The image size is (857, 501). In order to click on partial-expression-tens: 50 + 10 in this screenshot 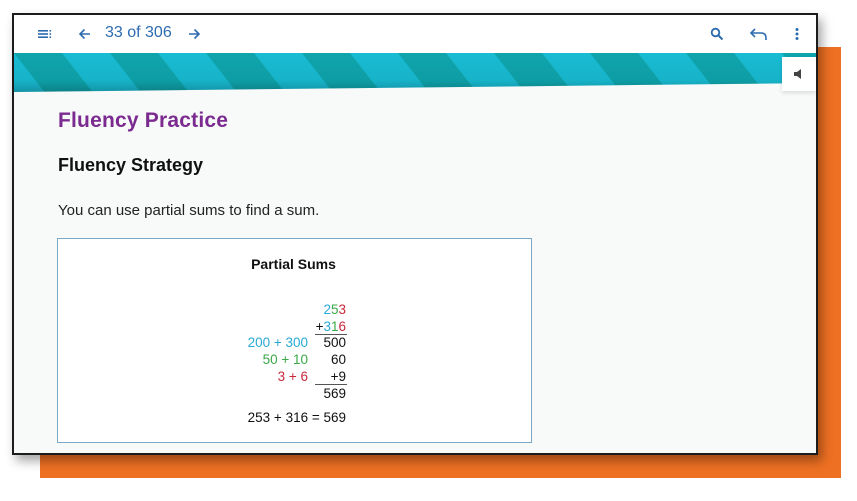, I will do `click(285, 359)`.